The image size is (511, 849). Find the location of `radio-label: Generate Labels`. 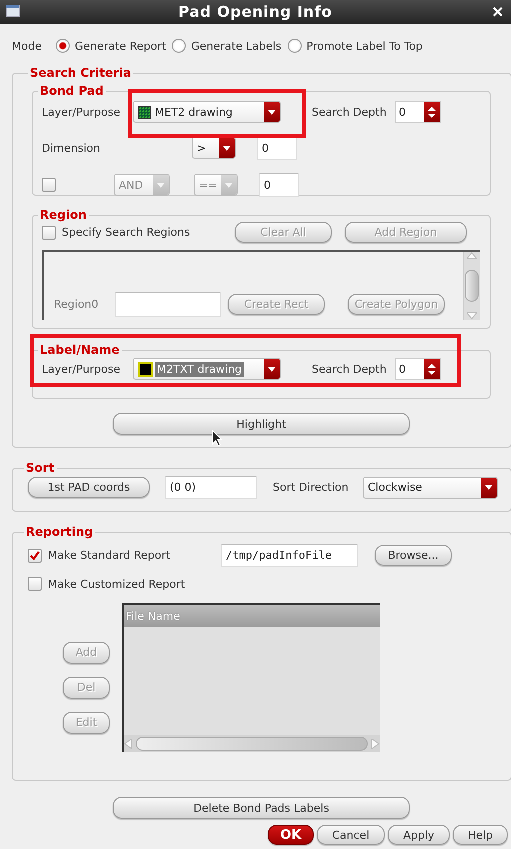

radio-label: Generate Labels is located at coordinates (236, 46).